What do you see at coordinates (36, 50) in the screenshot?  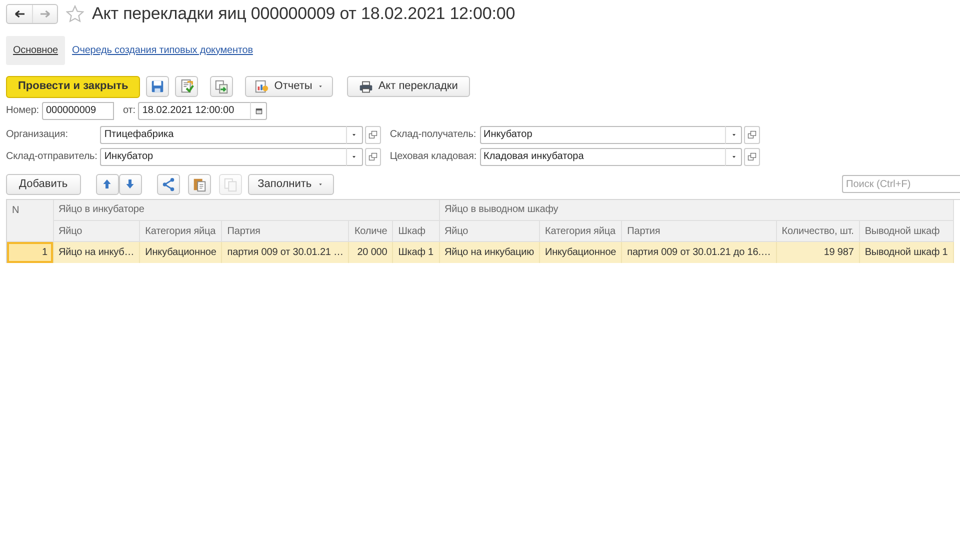 I see `tab: Основное` at bounding box center [36, 50].